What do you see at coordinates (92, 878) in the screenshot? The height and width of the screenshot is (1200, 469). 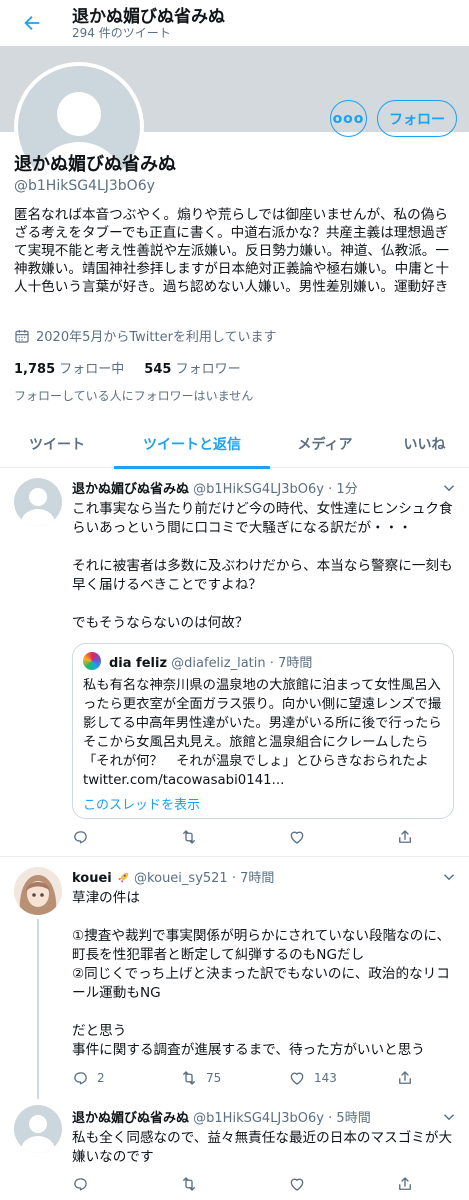 I see `tweet-author-name: kouei` at bounding box center [92, 878].